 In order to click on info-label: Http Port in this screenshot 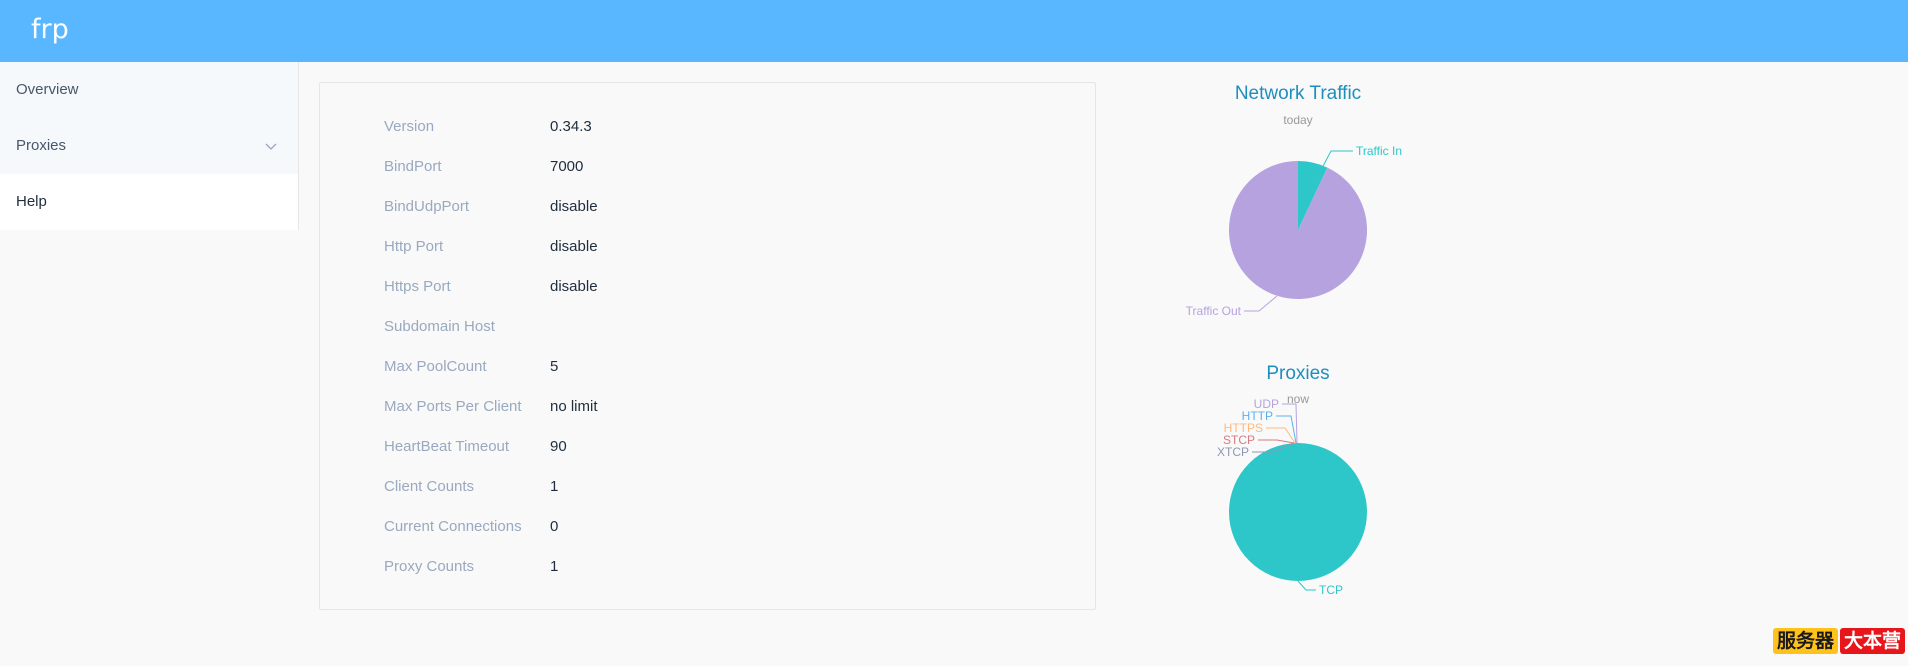, I will do `click(414, 246)`.